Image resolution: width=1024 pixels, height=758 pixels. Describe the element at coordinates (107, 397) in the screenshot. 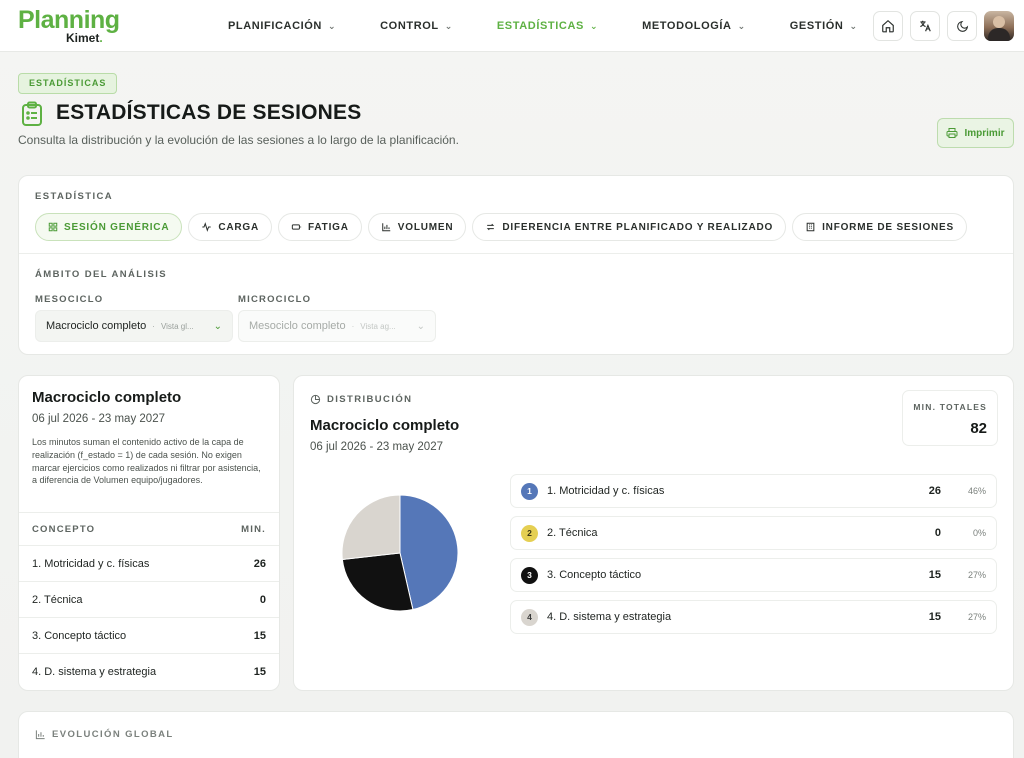

I see `summary-title: Macrociclo completo` at that location.